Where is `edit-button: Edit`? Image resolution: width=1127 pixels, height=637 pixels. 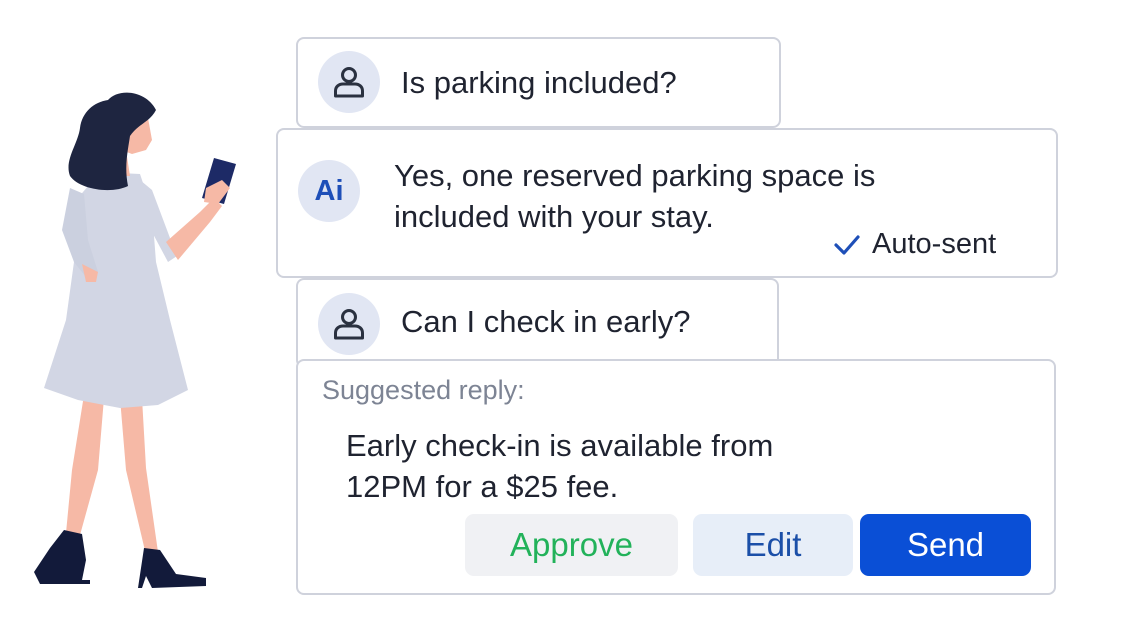
edit-button: Edit is located at coordinates (773, 545).